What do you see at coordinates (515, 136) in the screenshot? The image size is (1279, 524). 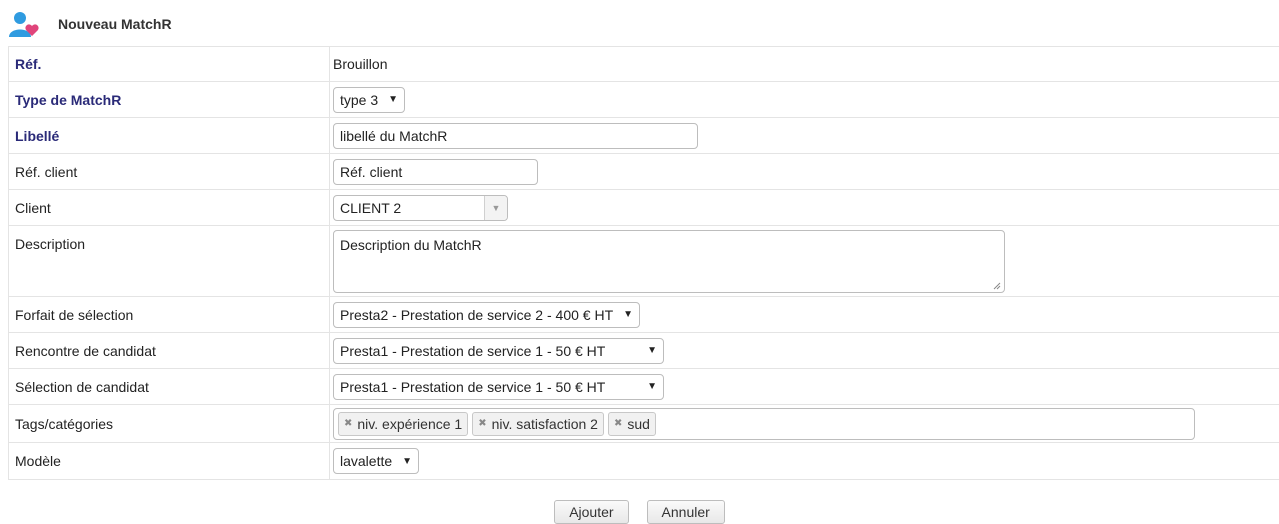 I see `libelle-input: libellé du MatchR` at bounding box center [515, 136].